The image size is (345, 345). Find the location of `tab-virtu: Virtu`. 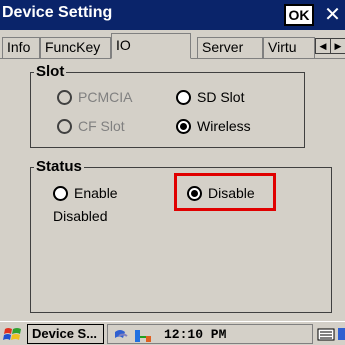

tab-virtu: Virtu is located at coordinates (289, 47).